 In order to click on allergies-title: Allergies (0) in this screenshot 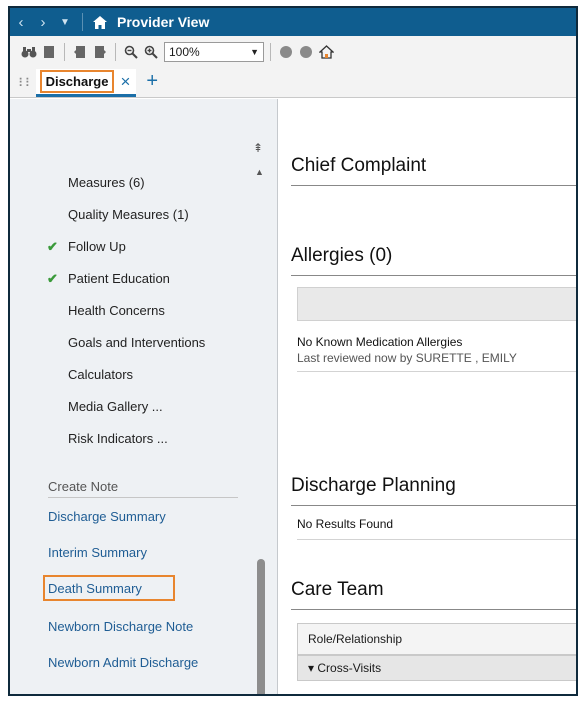, I will do `click(342, 255)`.